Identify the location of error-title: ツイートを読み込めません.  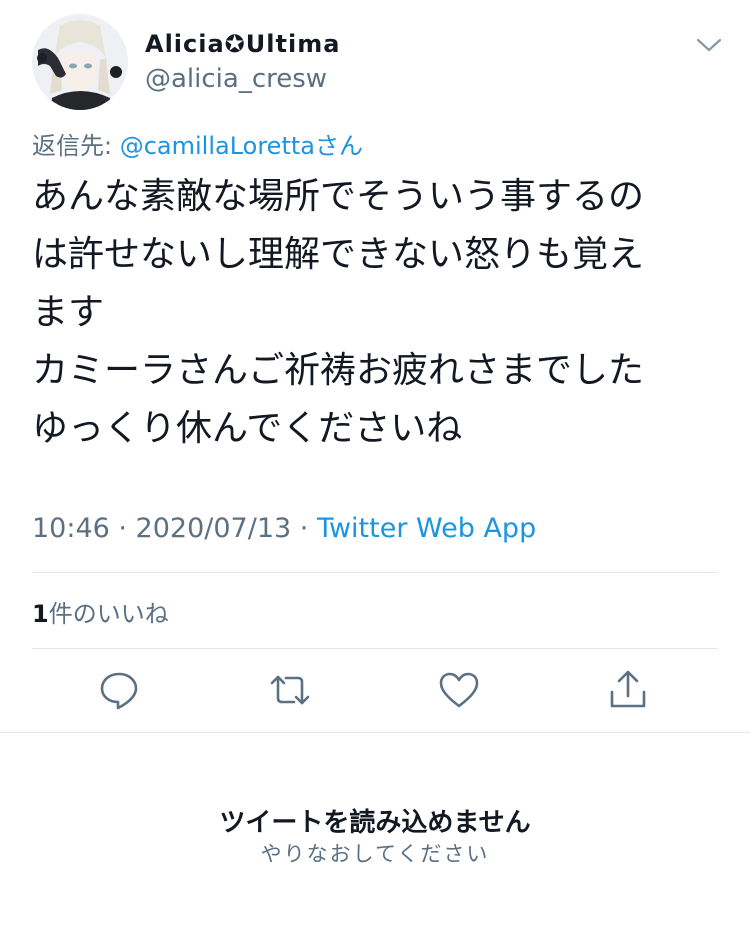
(375, 823).